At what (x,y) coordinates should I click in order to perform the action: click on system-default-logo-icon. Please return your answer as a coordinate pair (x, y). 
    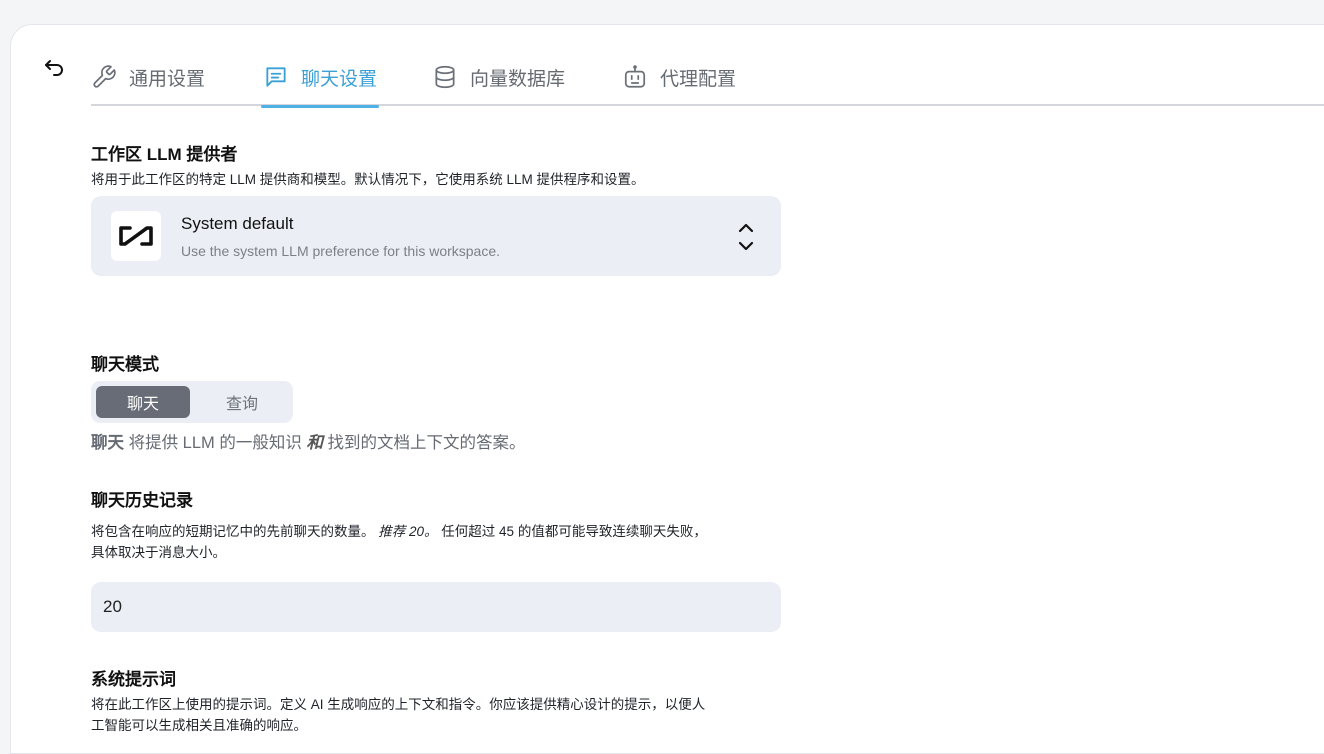
    Looking at the image, I should click on (136, 236).